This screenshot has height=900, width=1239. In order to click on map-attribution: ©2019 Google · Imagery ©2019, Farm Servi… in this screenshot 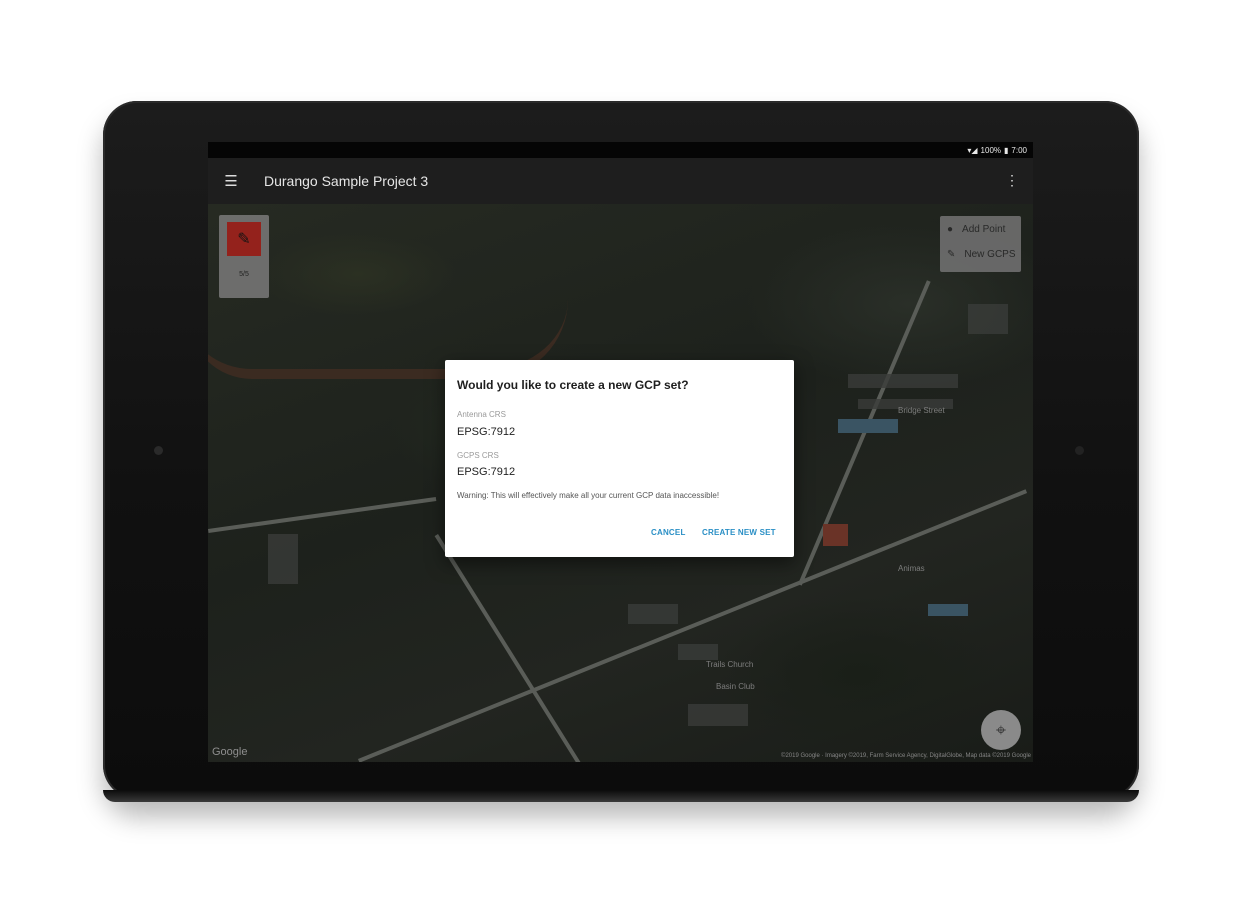, I will do `click(906, 756)`.